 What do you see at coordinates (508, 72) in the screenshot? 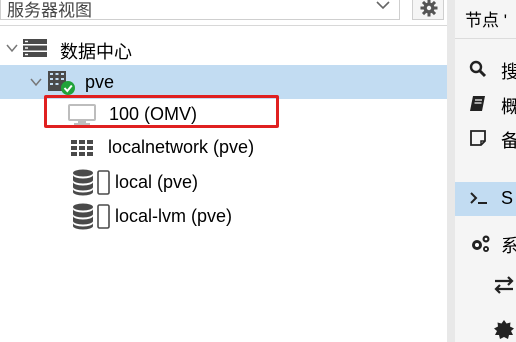
I see `nav-item-label: 搜` at bounding box center [508, 72].